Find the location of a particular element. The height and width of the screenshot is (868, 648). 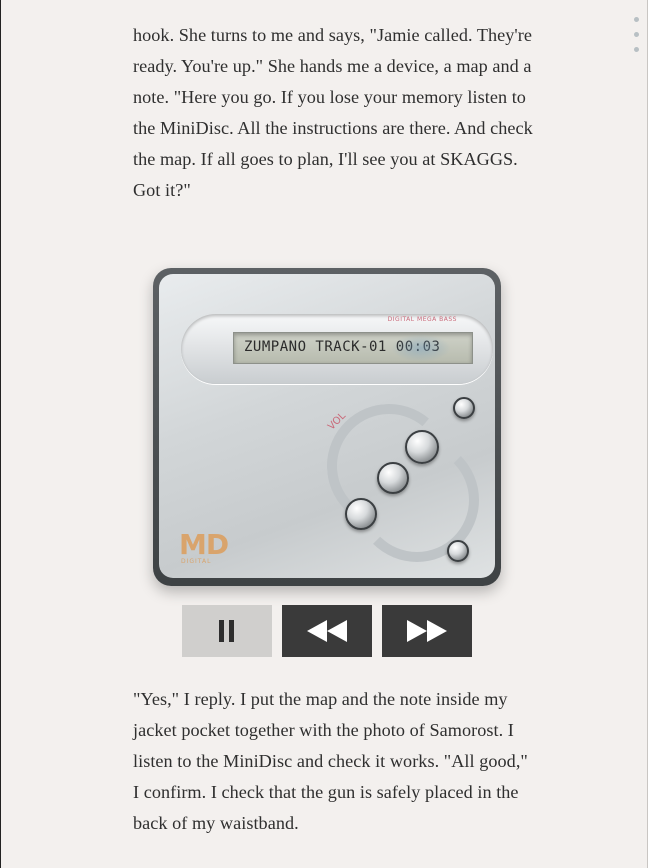

display-reflection is located at coordinates (421, 348).